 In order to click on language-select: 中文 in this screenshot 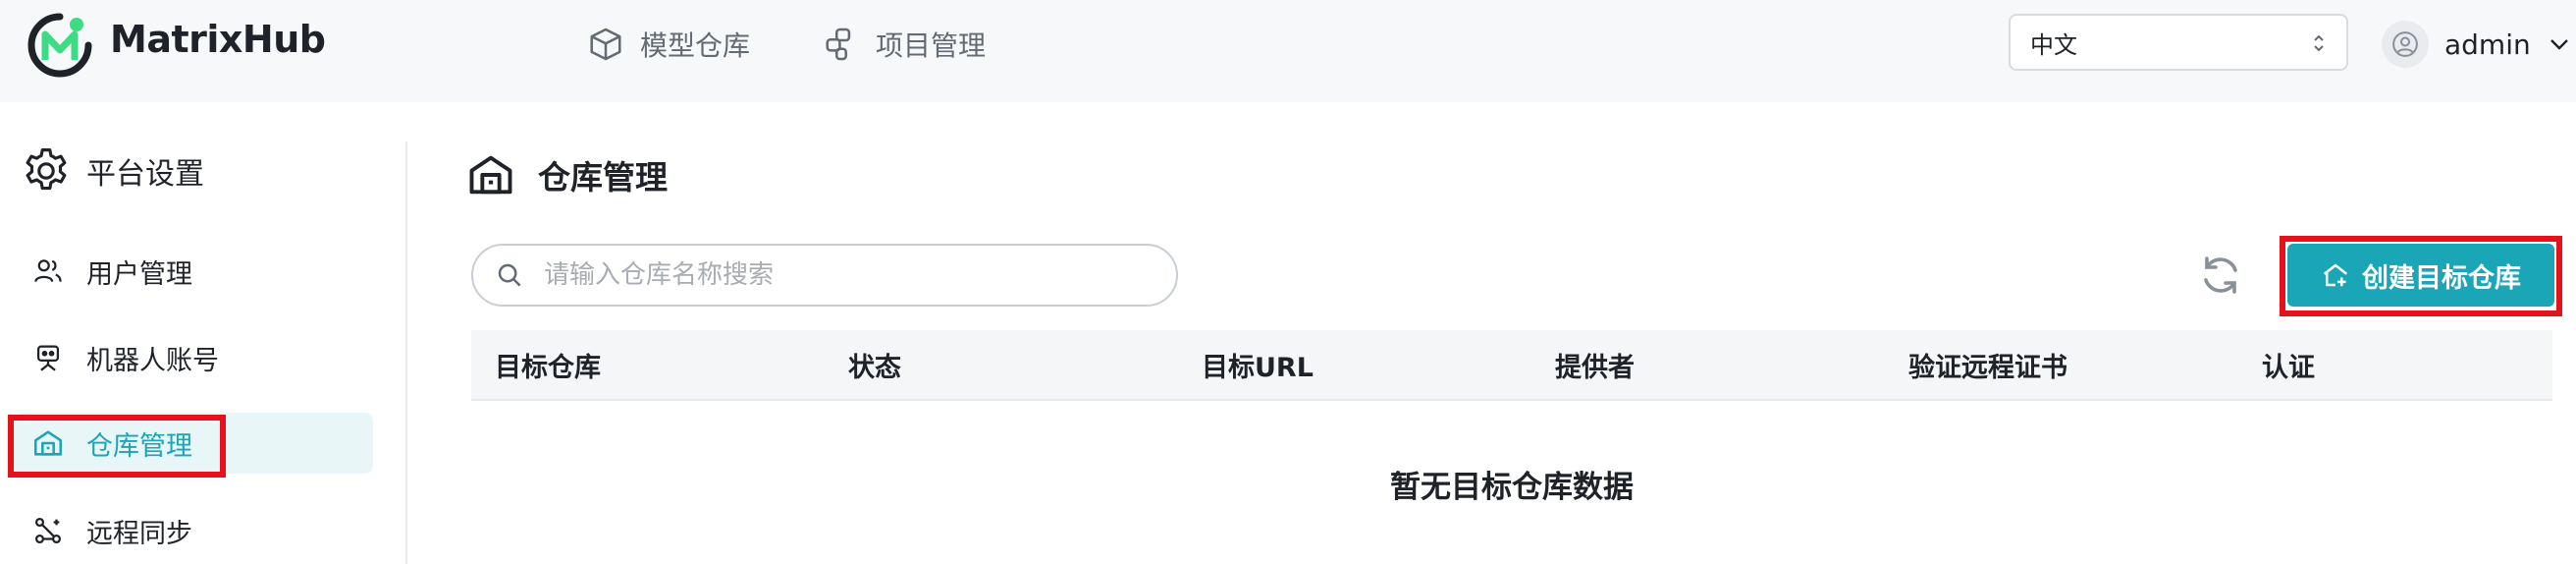, I will do `click(2178, 42)`.